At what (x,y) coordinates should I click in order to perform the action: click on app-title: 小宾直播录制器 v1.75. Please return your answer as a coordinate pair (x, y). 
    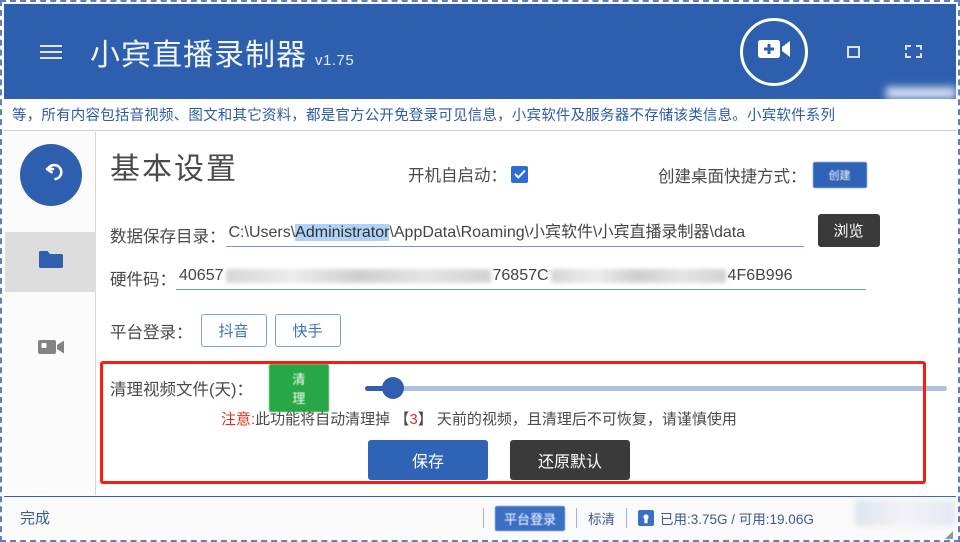
    Looking at the image, I should click on (222, 52).